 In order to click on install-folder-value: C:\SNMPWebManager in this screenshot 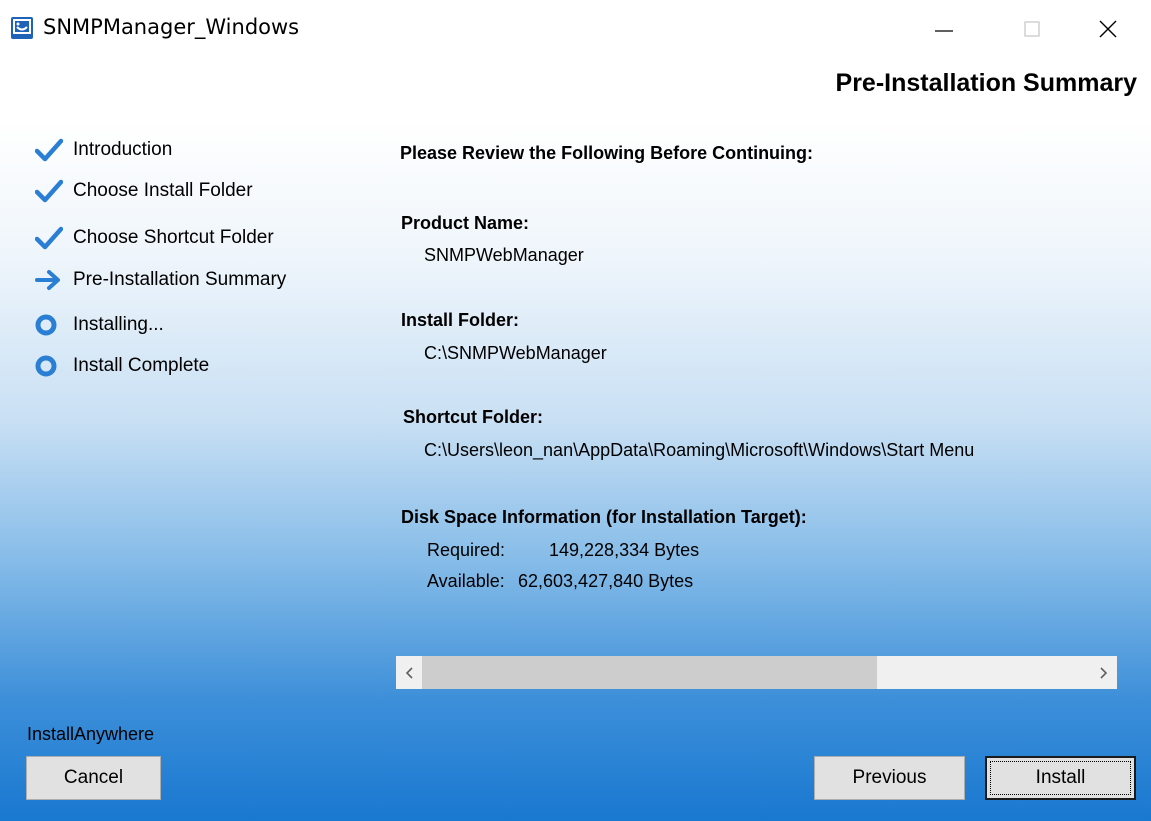, I will do `click(515, 353)`.